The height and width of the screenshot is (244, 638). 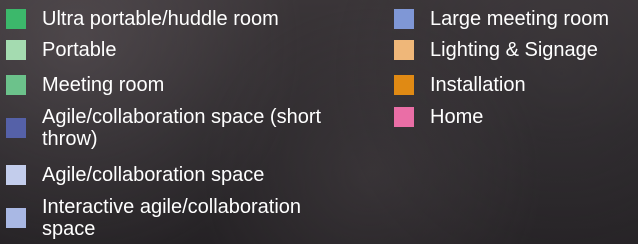 What do you see at coordinates (103, 85) in the screenshot?
I see `legend-label: Meeting room` at bounding box center [103, 85].